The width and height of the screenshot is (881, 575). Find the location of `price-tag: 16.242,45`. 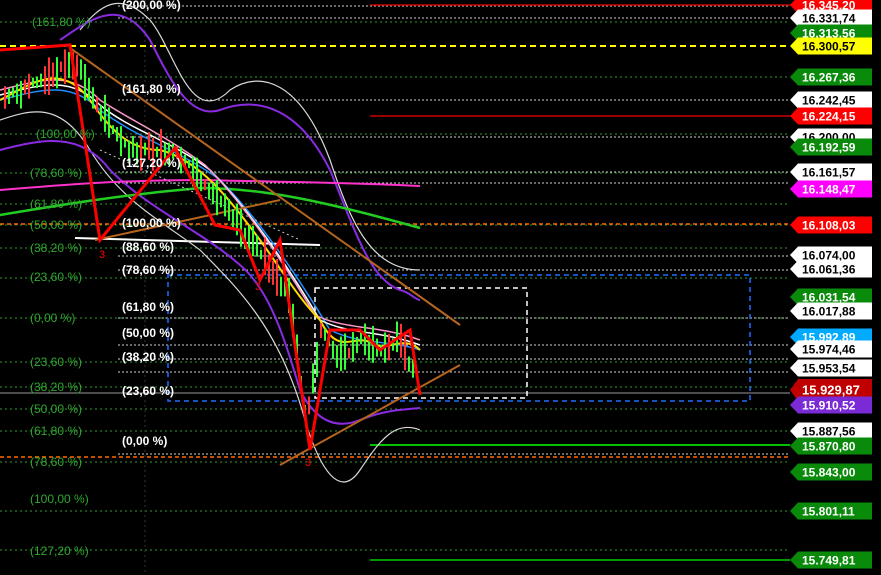

price-tag: 16.242,45 is located at coordinates (831, 100).